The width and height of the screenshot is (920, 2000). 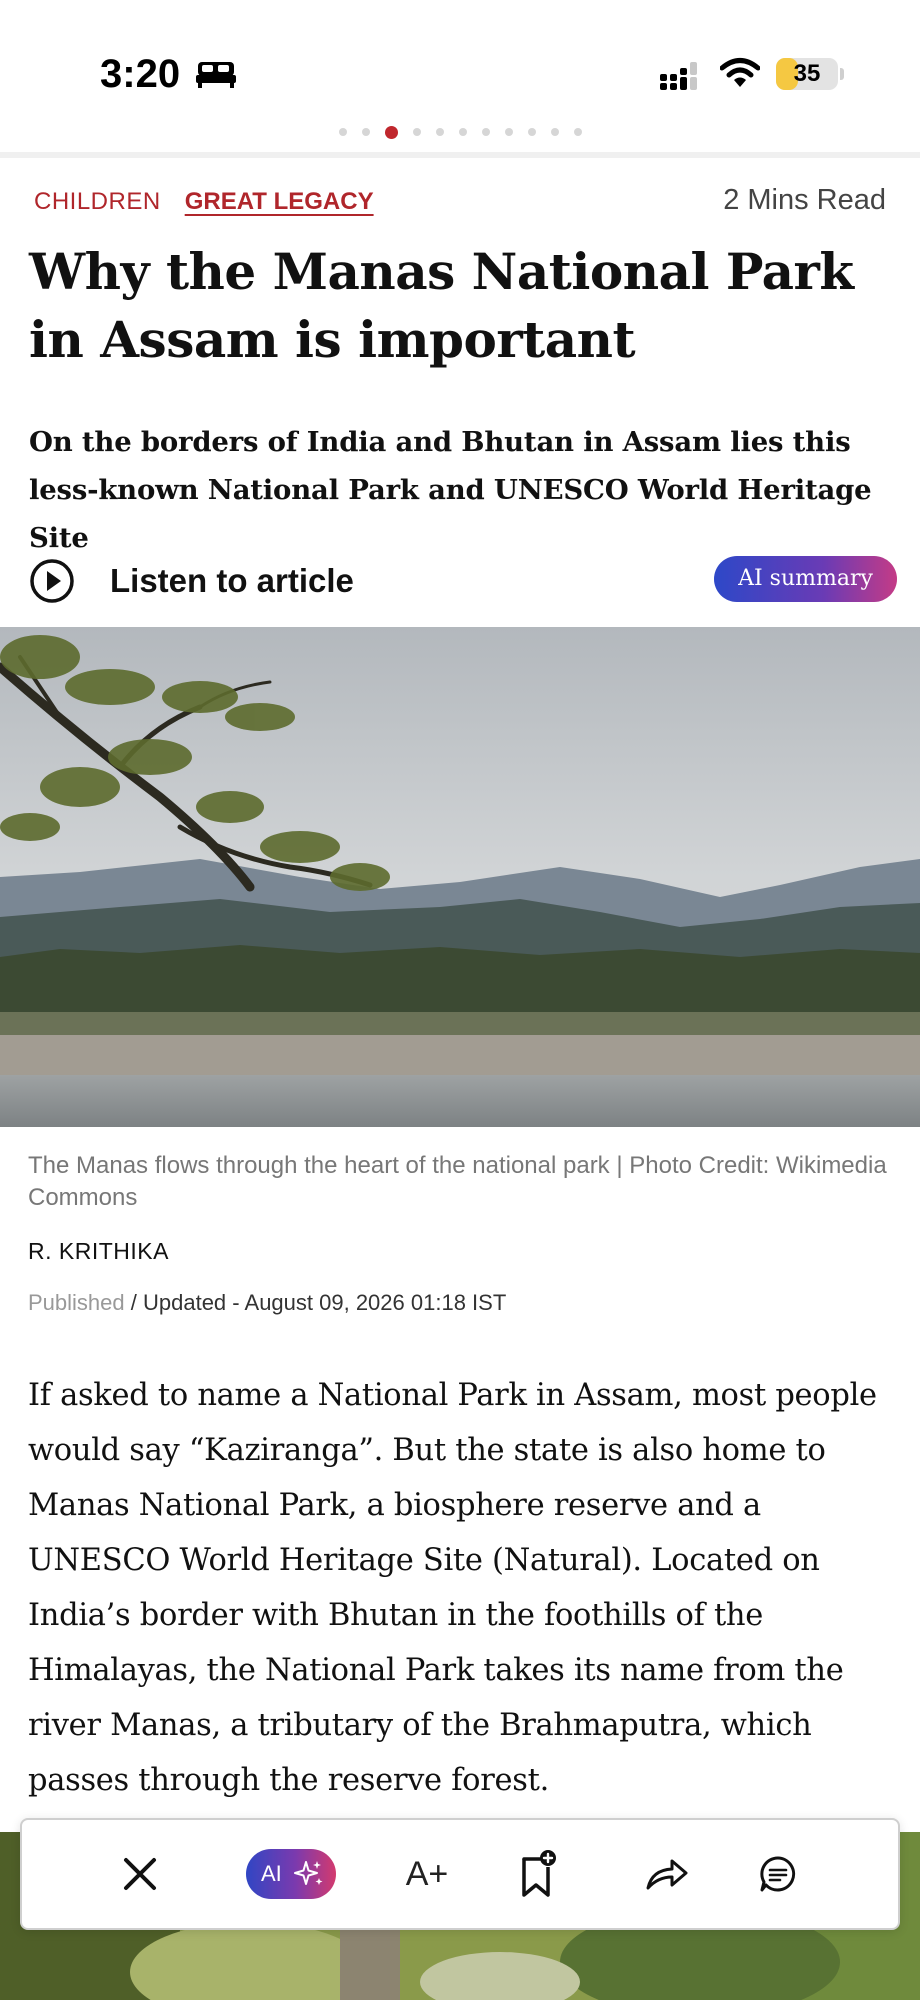 I want to click on comments-button, so click(x=778, y=1874).